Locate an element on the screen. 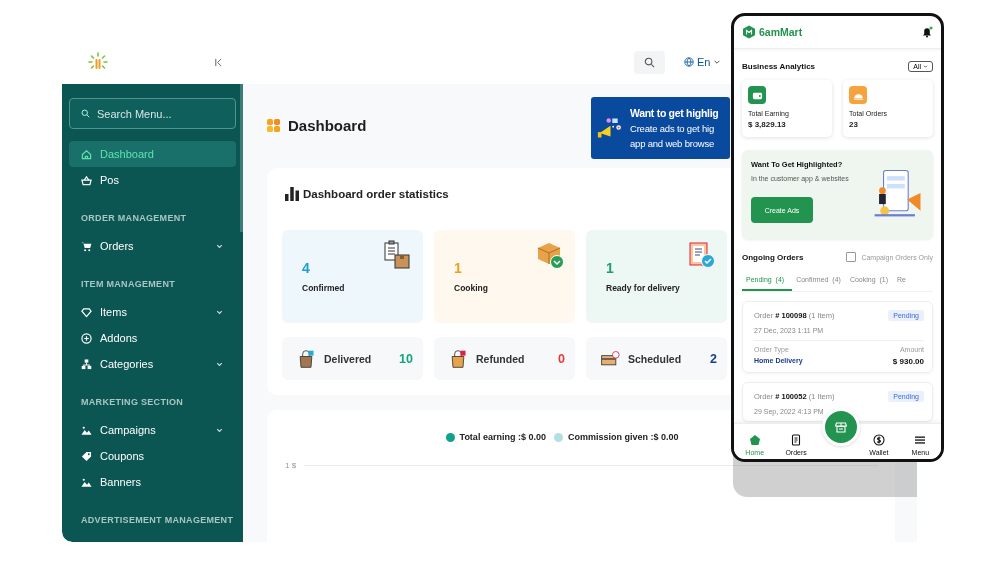 The height and width of the screenshot is (586, 1002). brand-name: 6amMart is located at coordinates (781, 32).